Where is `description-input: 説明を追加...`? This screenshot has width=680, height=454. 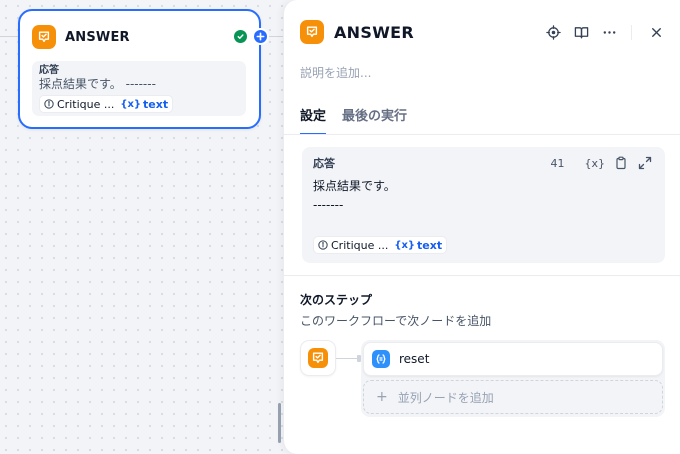 description-input: 説明を追加... is located at coordinates (335, 72).